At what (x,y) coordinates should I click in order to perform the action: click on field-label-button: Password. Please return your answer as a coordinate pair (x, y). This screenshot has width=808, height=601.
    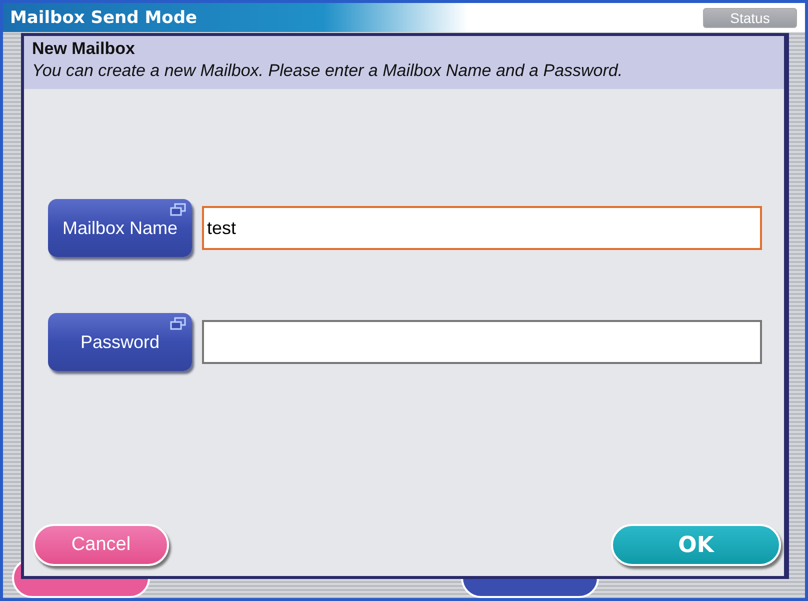
    Looking at the image, I should click on (120, 342).